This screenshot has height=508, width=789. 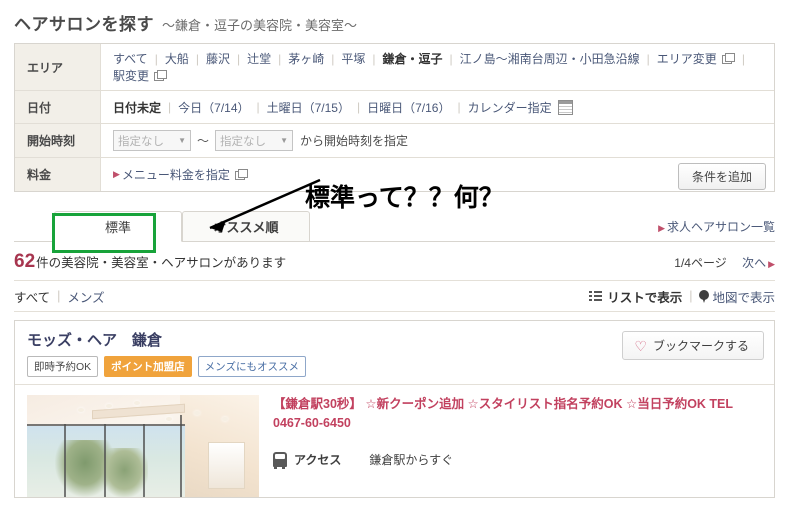 What do you see at coordinates (58, 107) in the screenshot?
I see `date-label: 日付` at bounding box center [58, 107].